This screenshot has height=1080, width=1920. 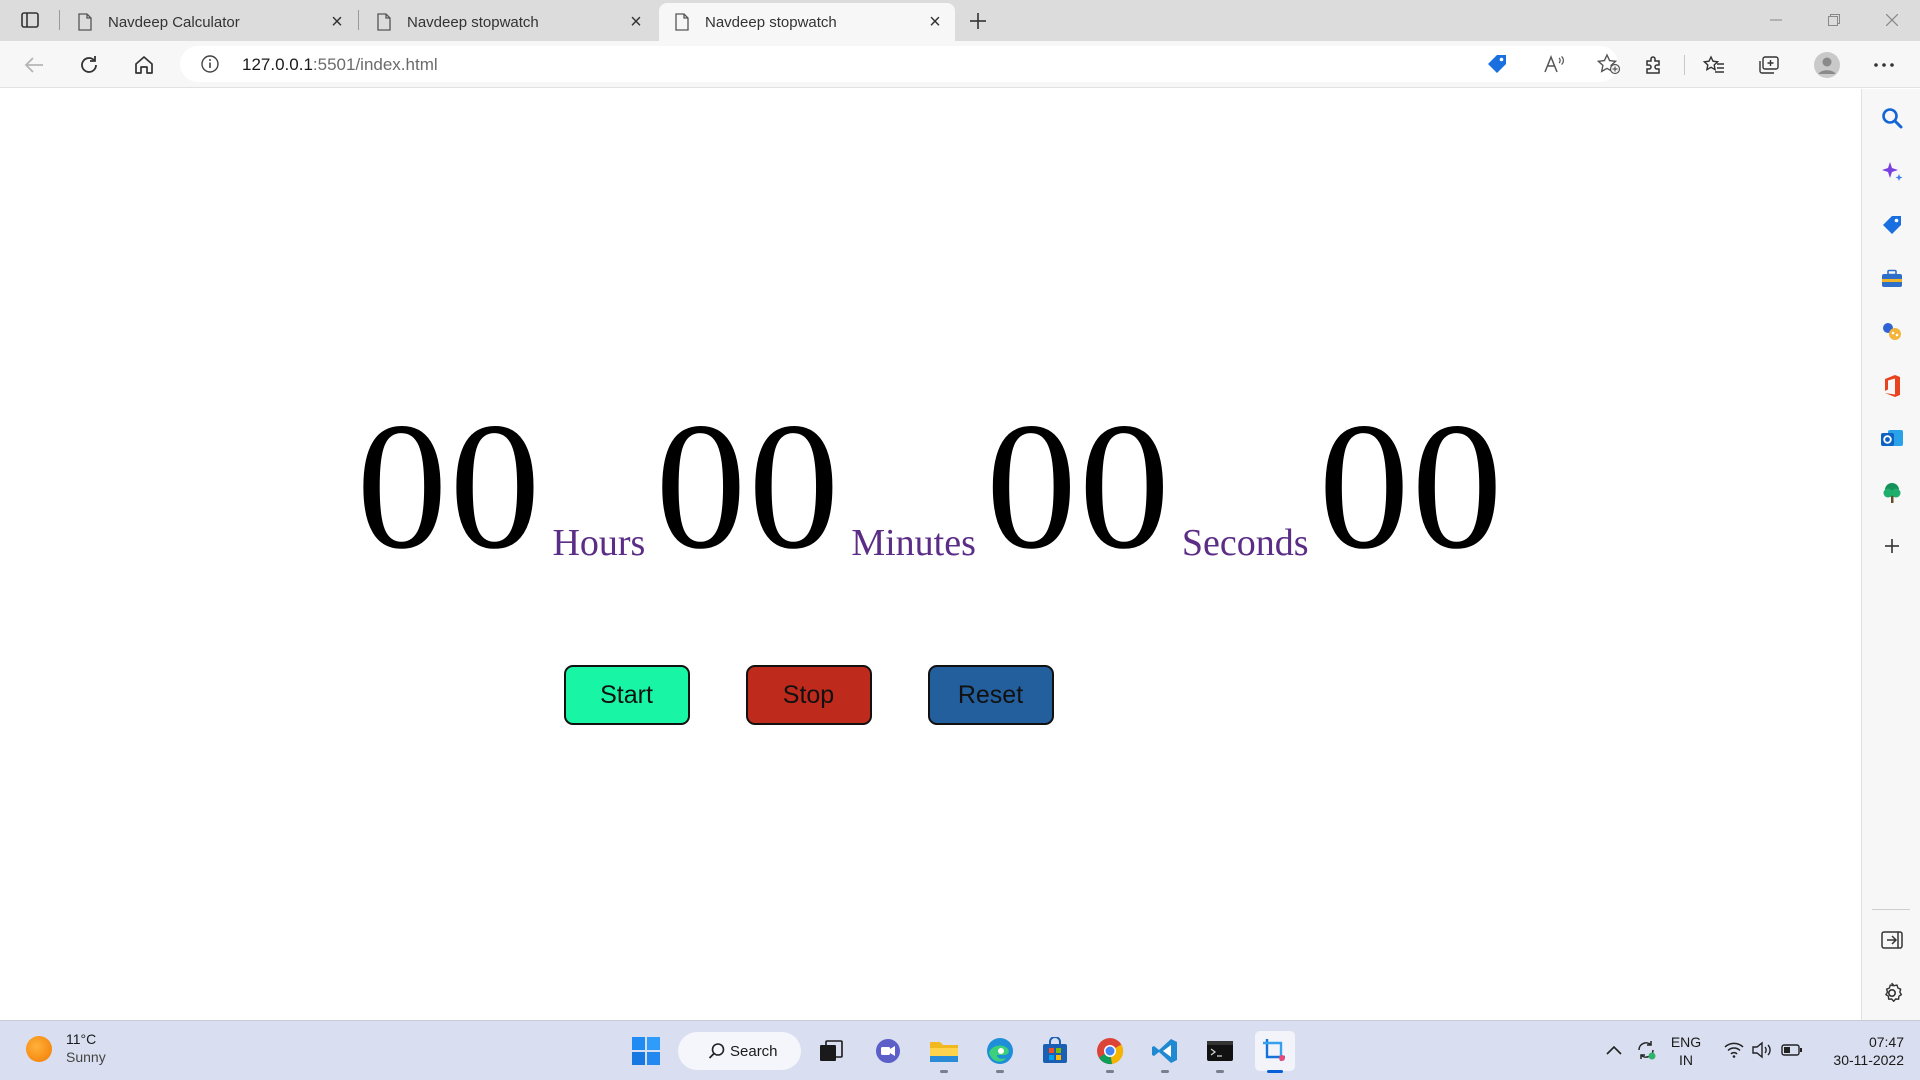 I want to click on start-menu-button, so click(x=646, y=1051).